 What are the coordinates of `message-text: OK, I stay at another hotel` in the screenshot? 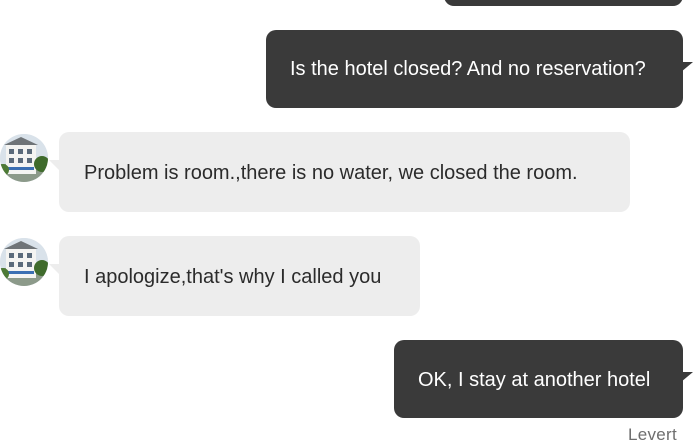 It's located at (534, 380).